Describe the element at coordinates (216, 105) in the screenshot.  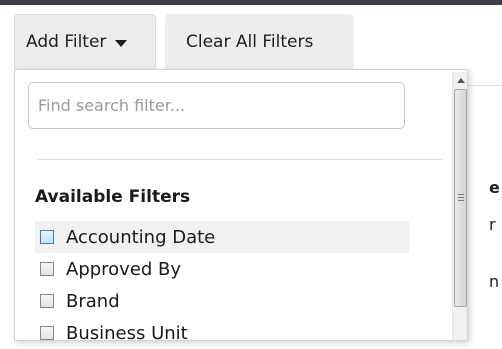
I see `filter-search-input` at that location.